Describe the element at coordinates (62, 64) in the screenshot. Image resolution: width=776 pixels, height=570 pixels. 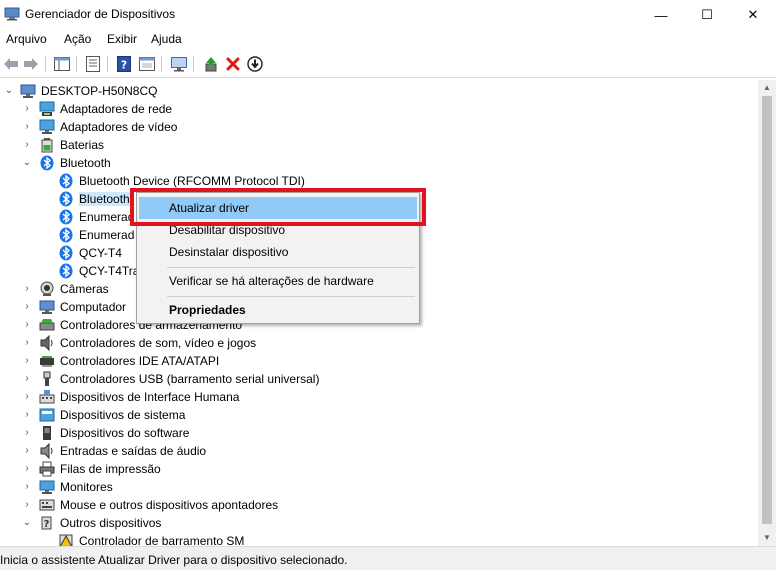
I see `console-tree-icon` at that location.